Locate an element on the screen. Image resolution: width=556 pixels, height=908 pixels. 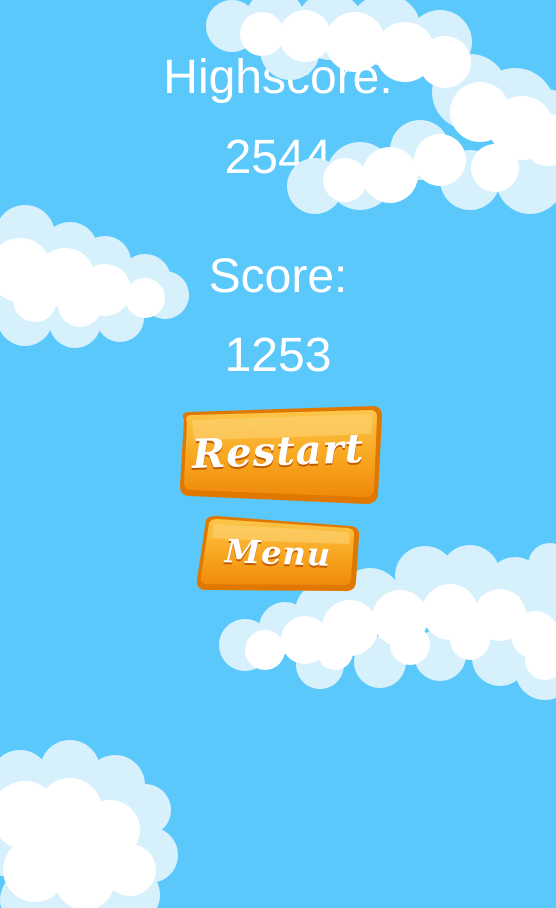
restart-button-shape is located at coordinates (281, 455).